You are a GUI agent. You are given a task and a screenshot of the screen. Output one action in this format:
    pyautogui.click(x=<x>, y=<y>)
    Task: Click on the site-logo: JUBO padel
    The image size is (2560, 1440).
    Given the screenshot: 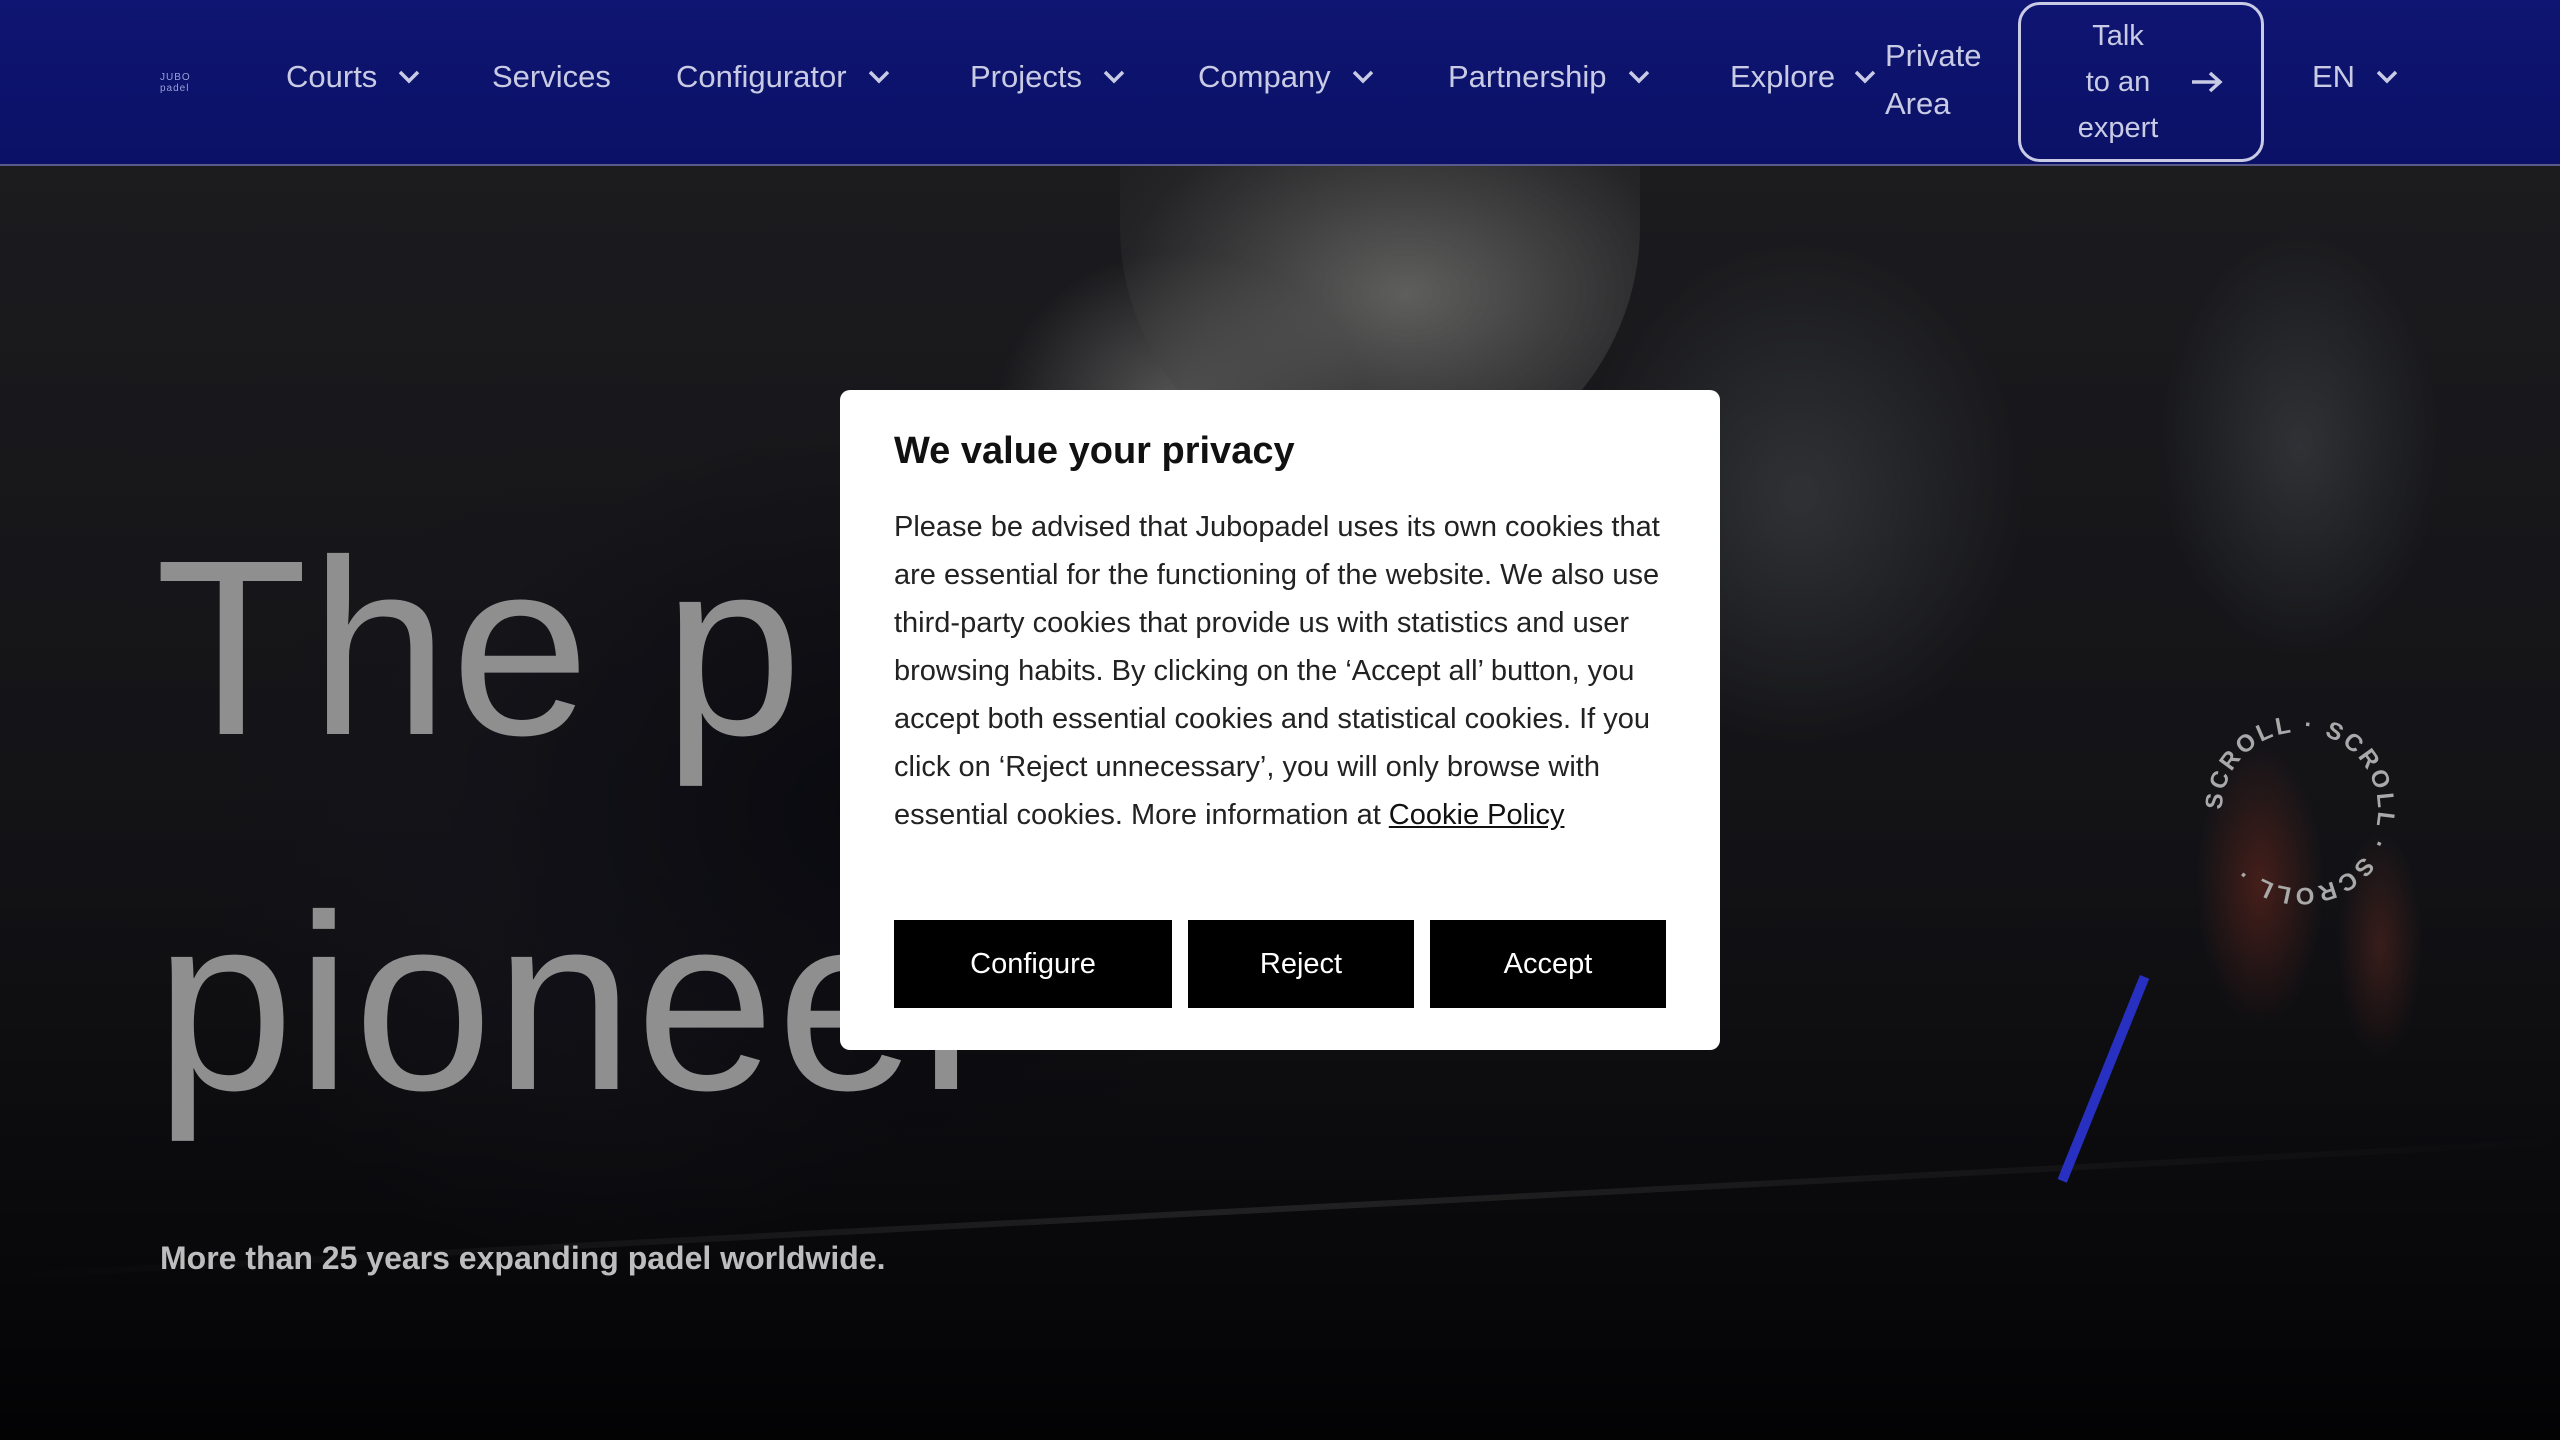 What is the action you would take?
    pyautogui.click(x=190, y=83)
    